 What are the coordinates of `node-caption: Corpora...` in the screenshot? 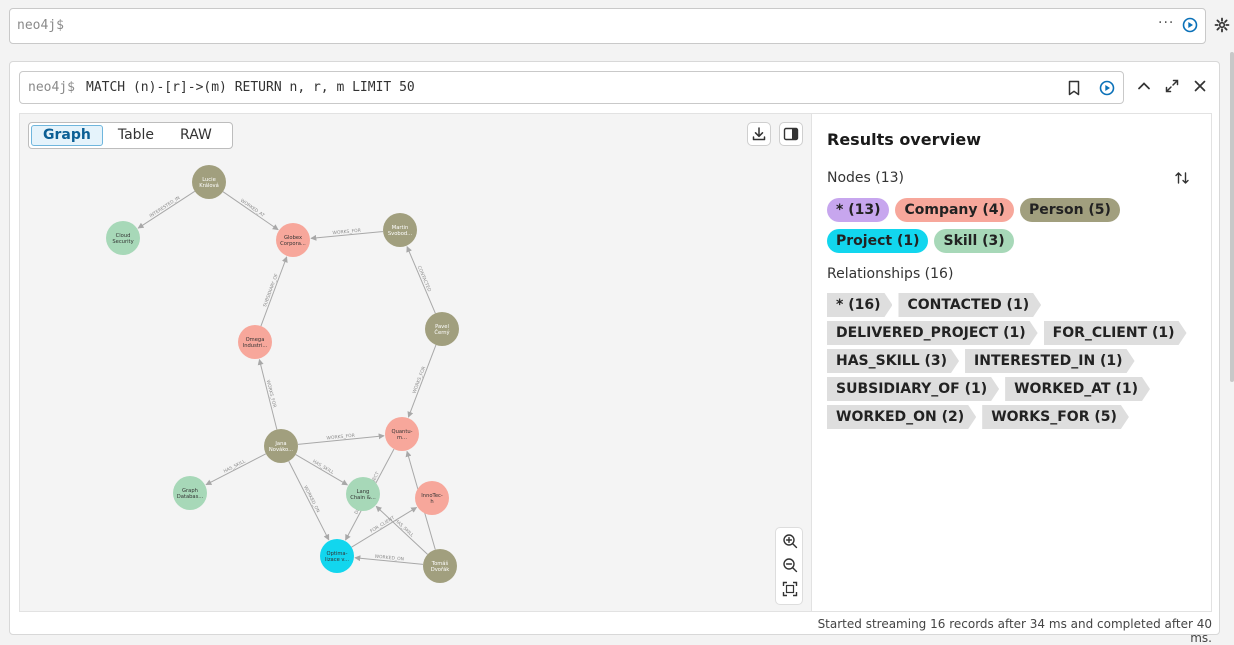 It's located at (293, 244).